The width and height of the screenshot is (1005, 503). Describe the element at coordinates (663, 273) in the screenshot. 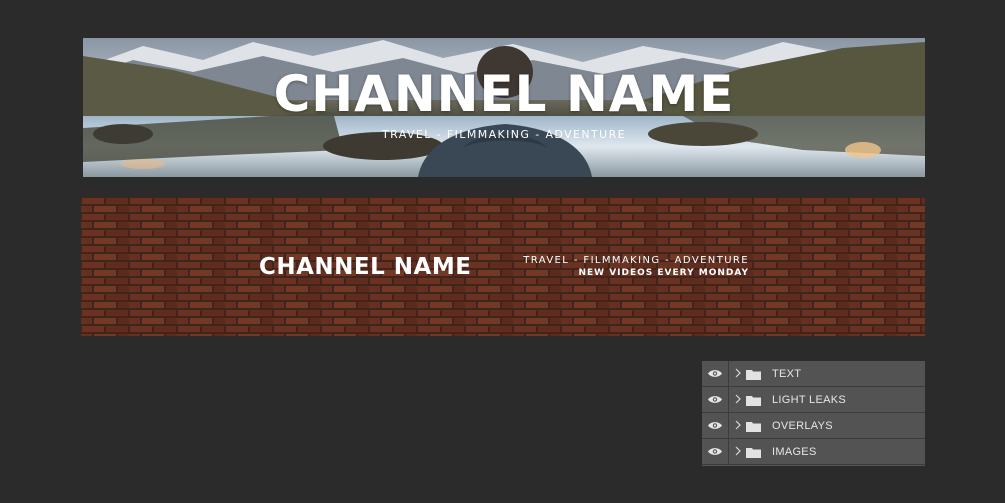

I see `banner-schedule-text: NEW VIDEOS EVERY MONDAY` at that location.